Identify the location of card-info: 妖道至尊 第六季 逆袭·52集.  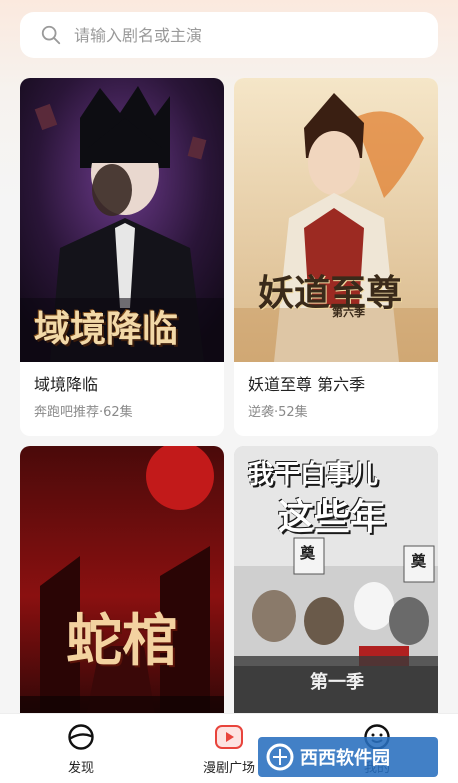
(336, 399).